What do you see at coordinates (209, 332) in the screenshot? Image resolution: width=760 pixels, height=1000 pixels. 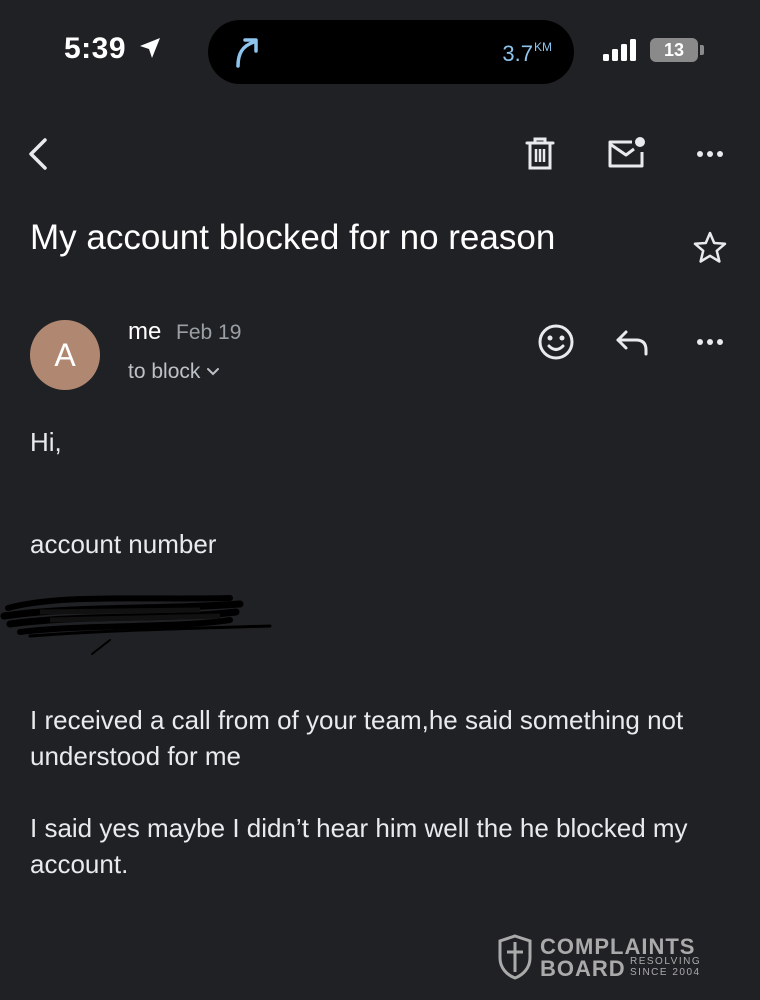 I see `email-date: Feb 19` at bounding box center [209, 332].